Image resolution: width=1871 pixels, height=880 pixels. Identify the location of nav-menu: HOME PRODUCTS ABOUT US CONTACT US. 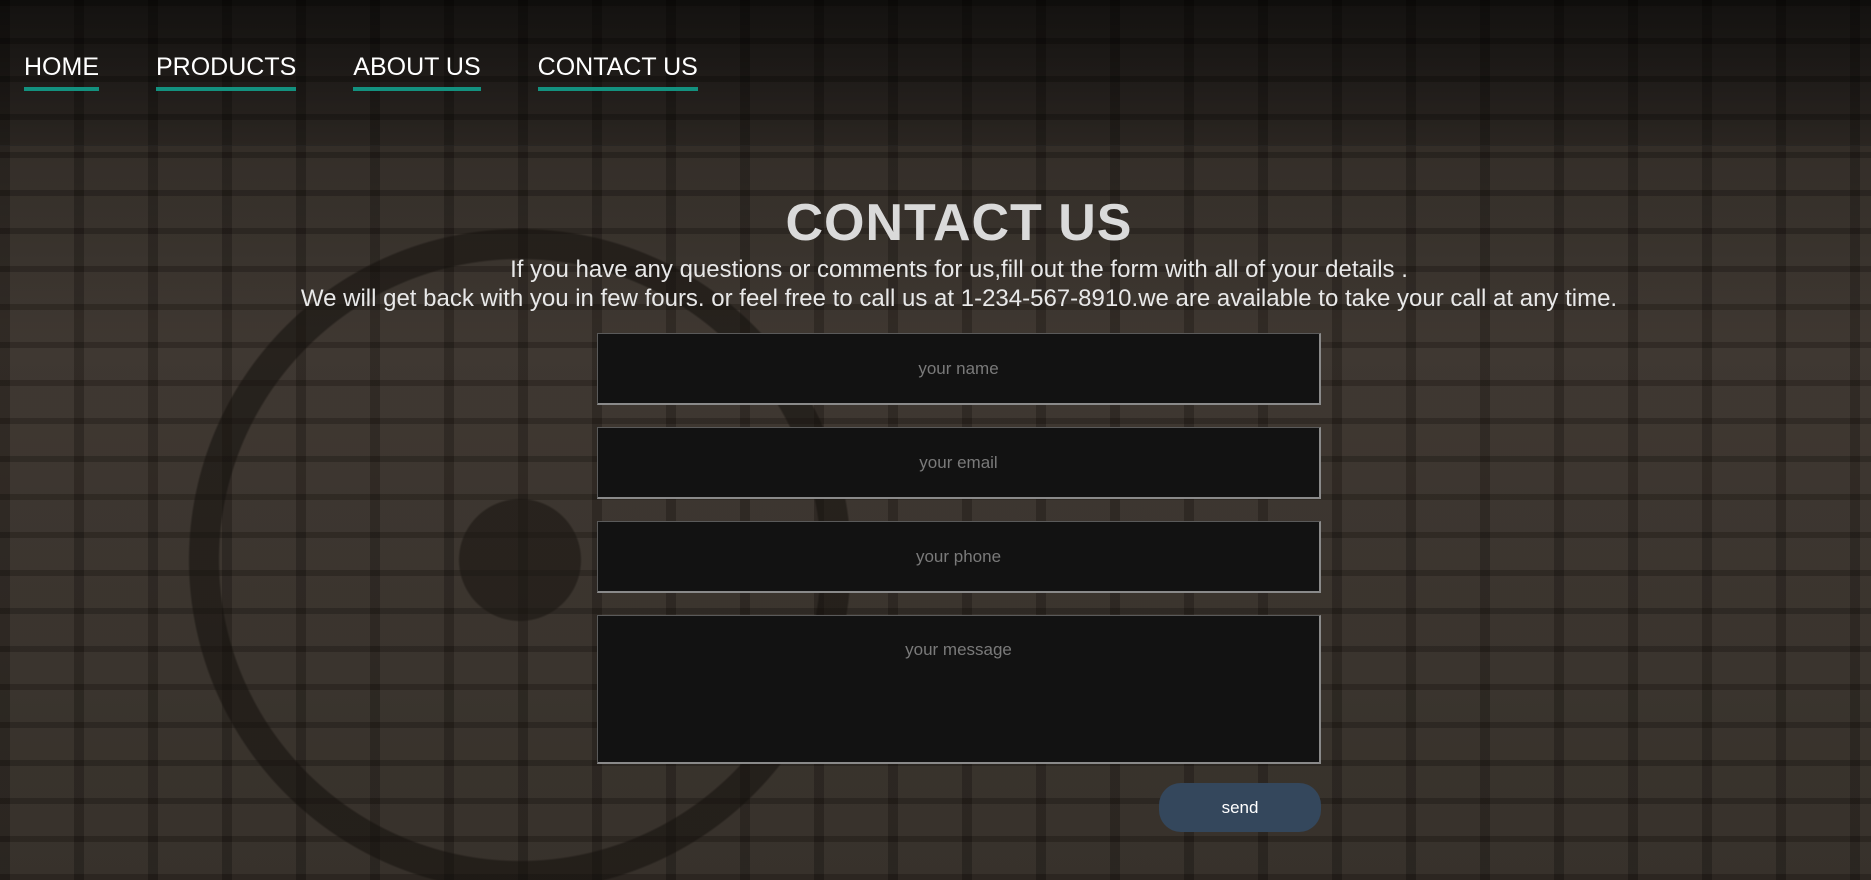
(361, 71).